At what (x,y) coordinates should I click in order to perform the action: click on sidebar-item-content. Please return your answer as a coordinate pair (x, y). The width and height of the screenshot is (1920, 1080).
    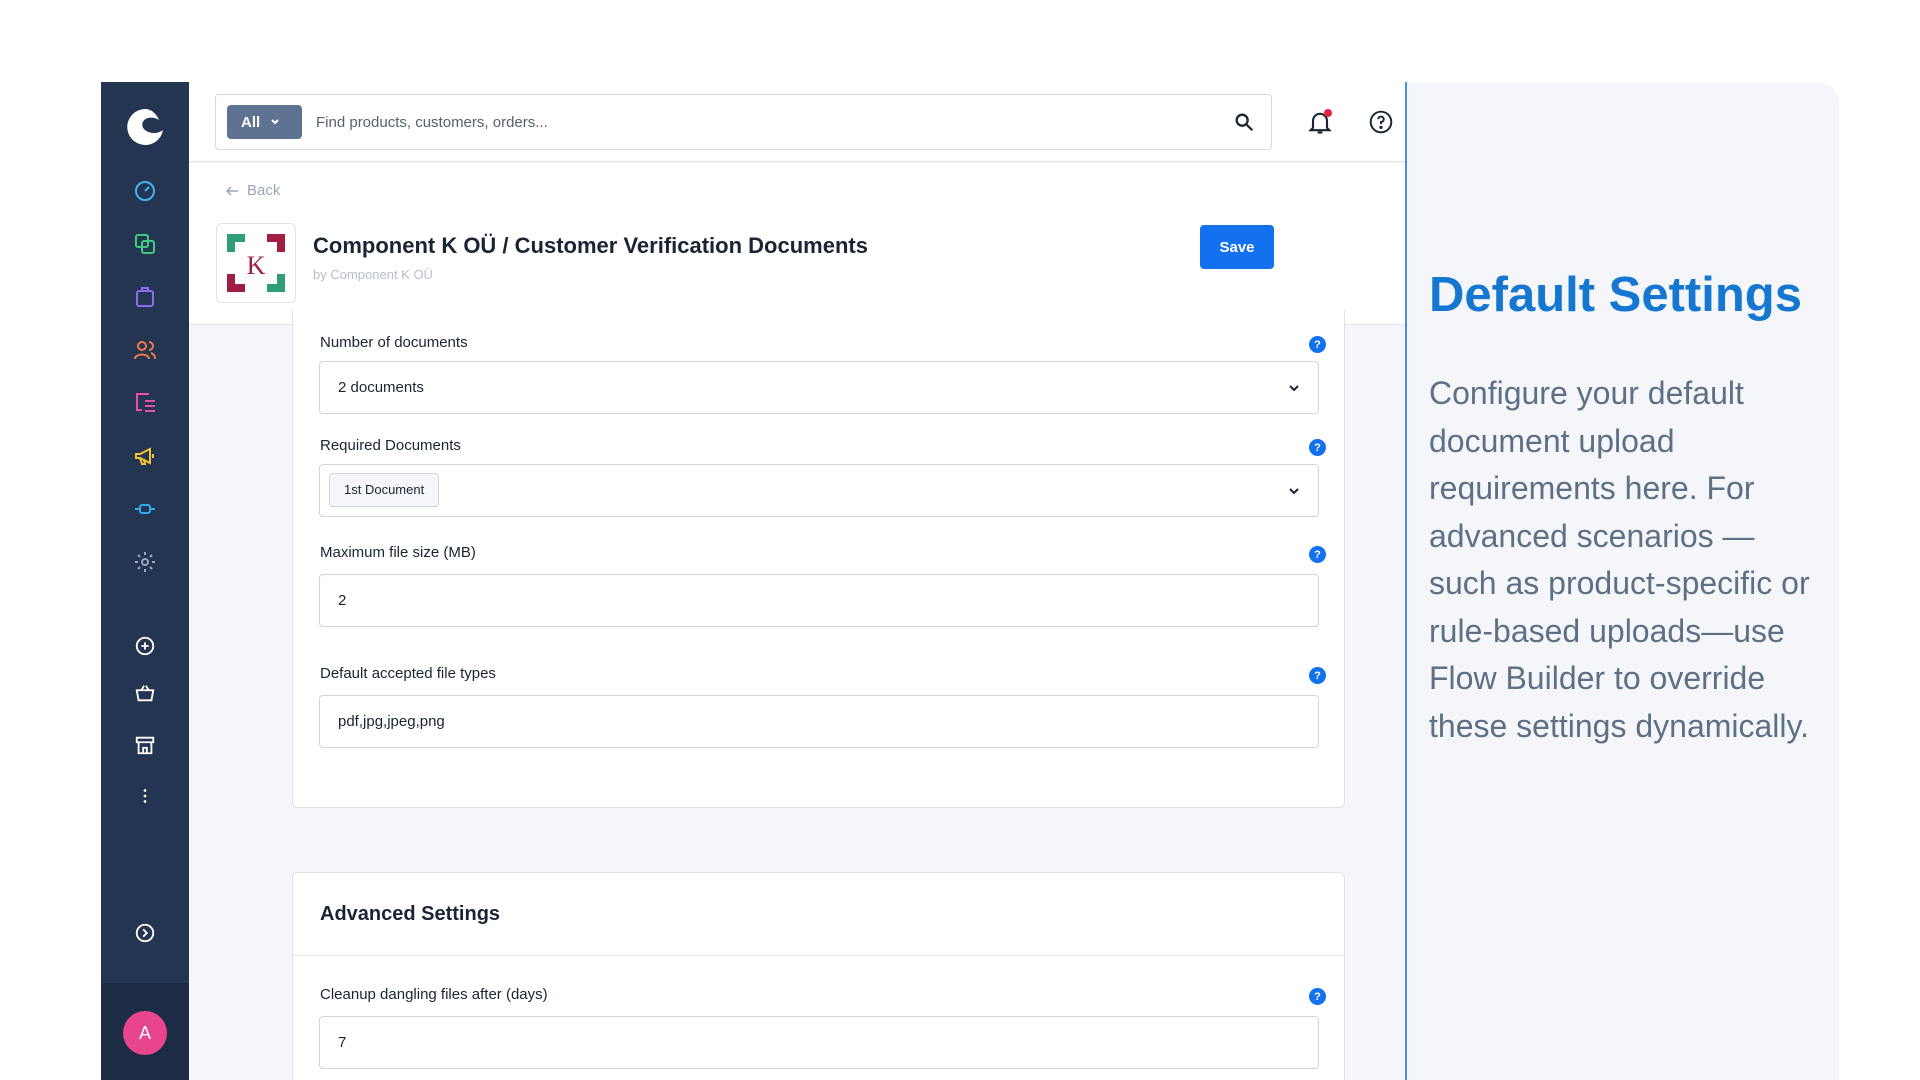
    Looking at the image, I should click on (145, 403).